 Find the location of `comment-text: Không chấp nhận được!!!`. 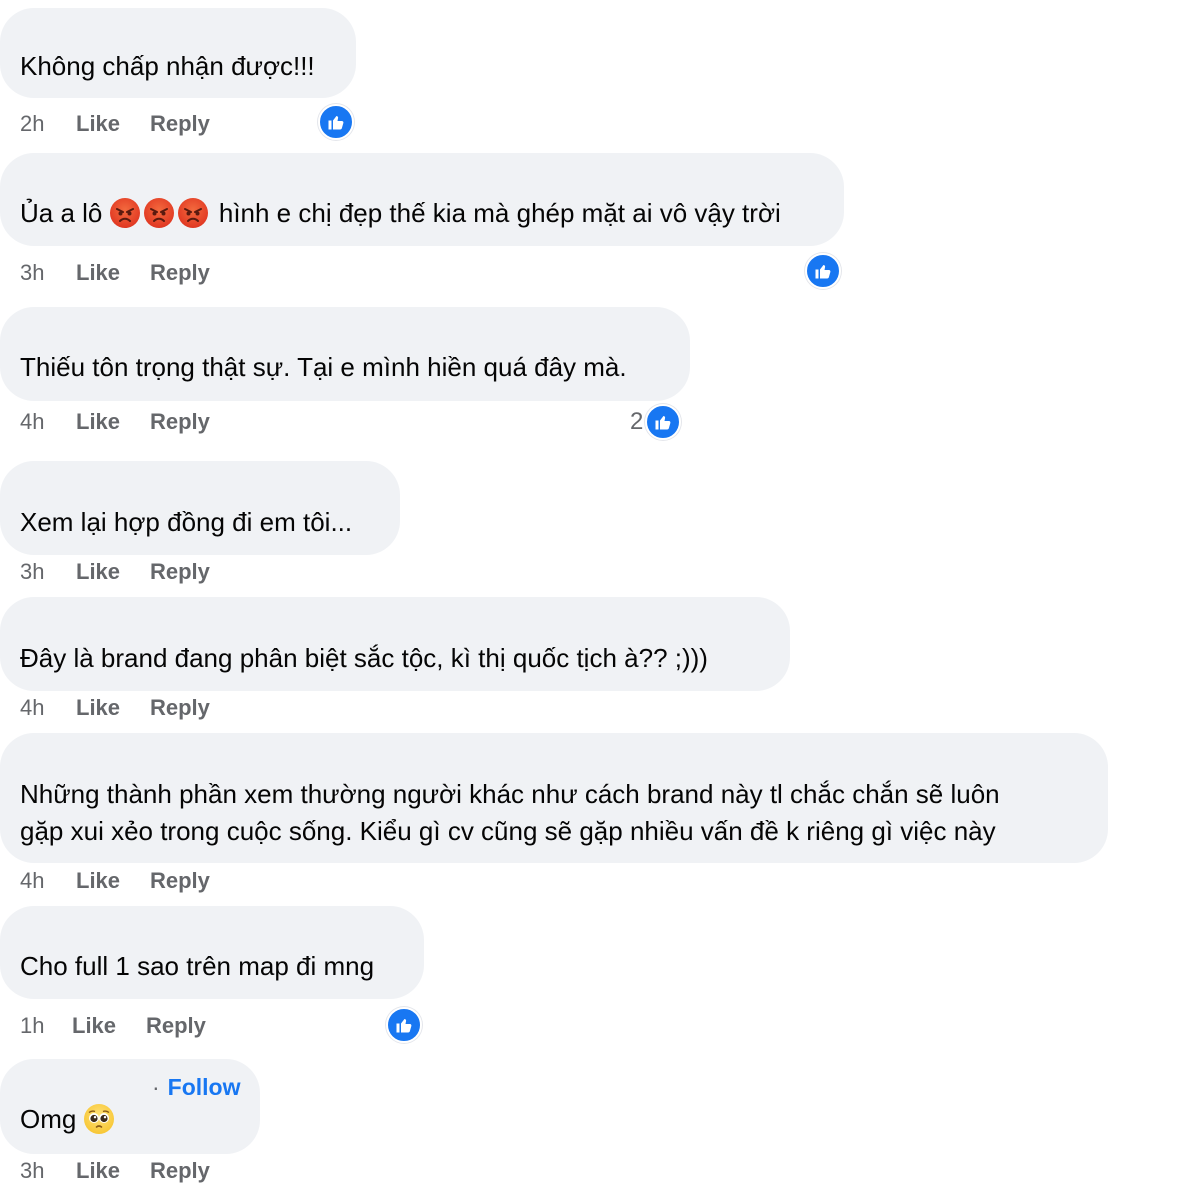

comment-text: Không chấp nhận được!!! is located at coordinates (167, 66).